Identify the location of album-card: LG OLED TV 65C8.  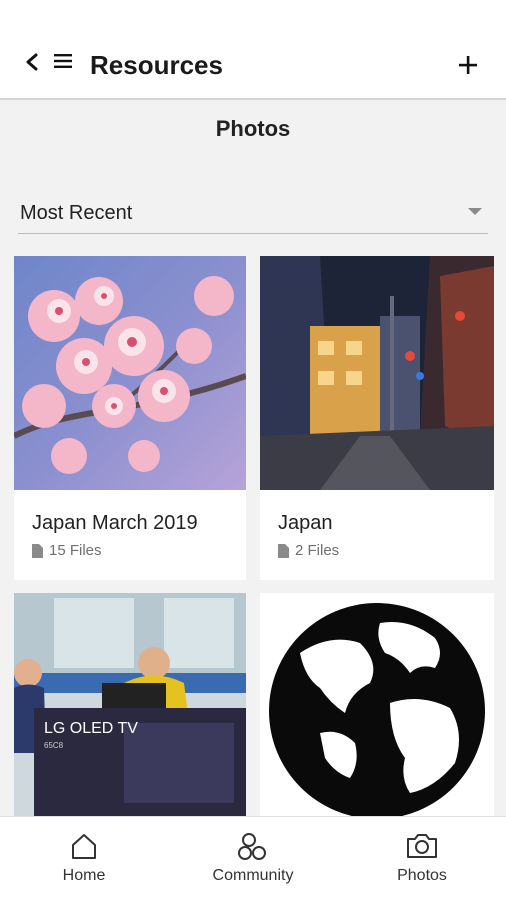
(130, 704).